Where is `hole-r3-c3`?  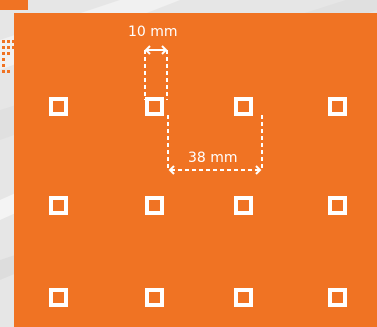 hole-r3-c3 is located at coordinates (243, 297).